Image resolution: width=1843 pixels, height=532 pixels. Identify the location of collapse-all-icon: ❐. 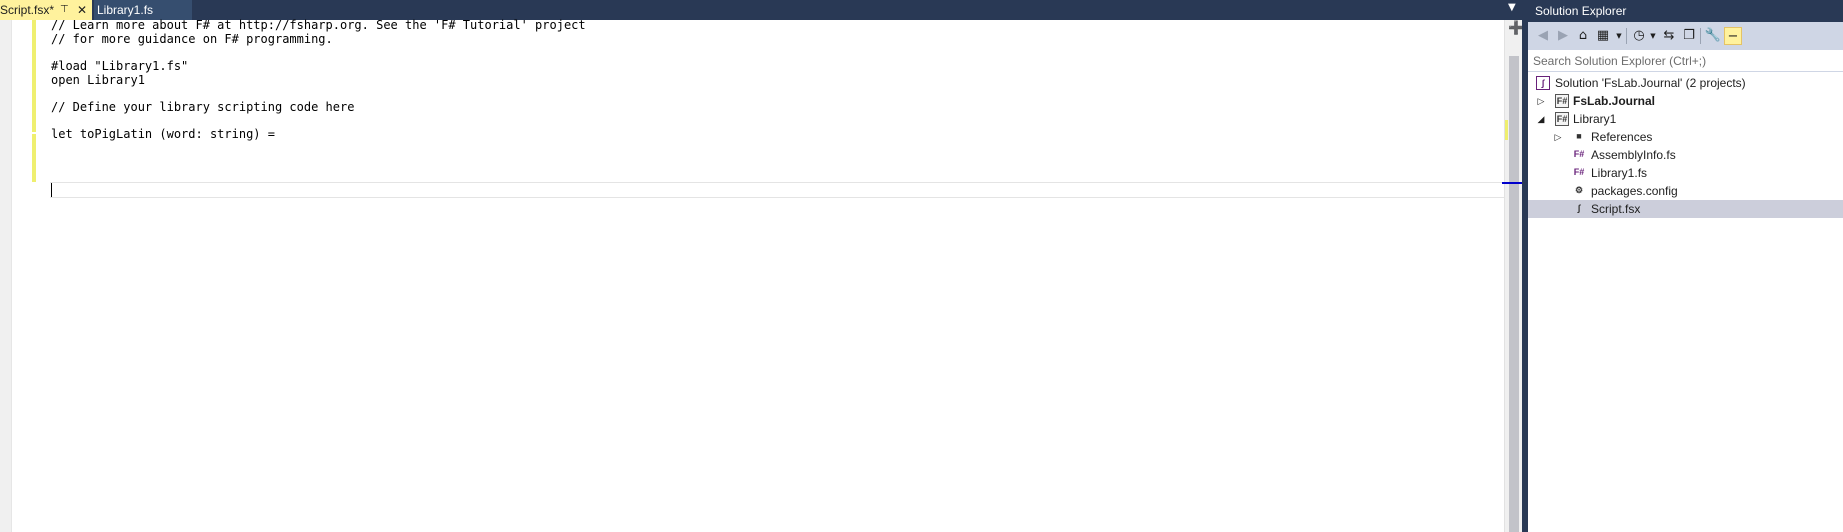
(1689, 36).